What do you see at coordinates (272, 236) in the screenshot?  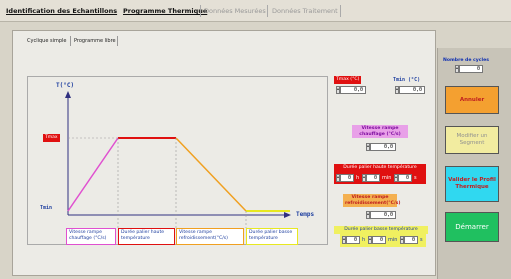 I see `low-dwell-caption: Durée palier basse température` at bounding box center [272, 236].